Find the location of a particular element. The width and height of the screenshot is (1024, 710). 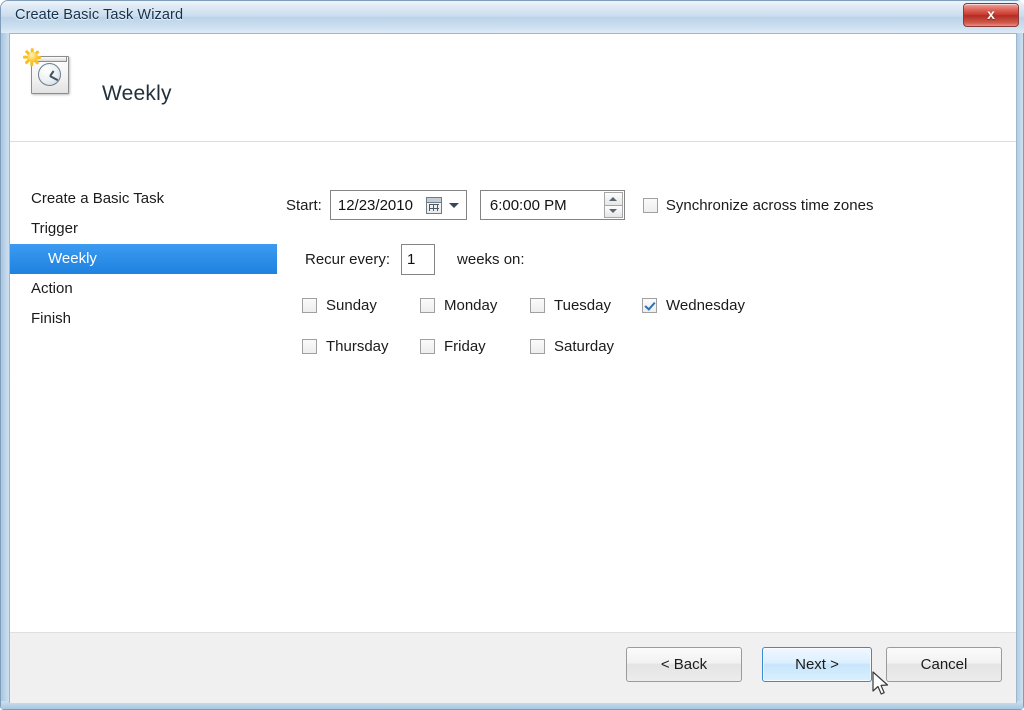

checkbox-tuesday: Tuesday is located at coordinates (586, 305).